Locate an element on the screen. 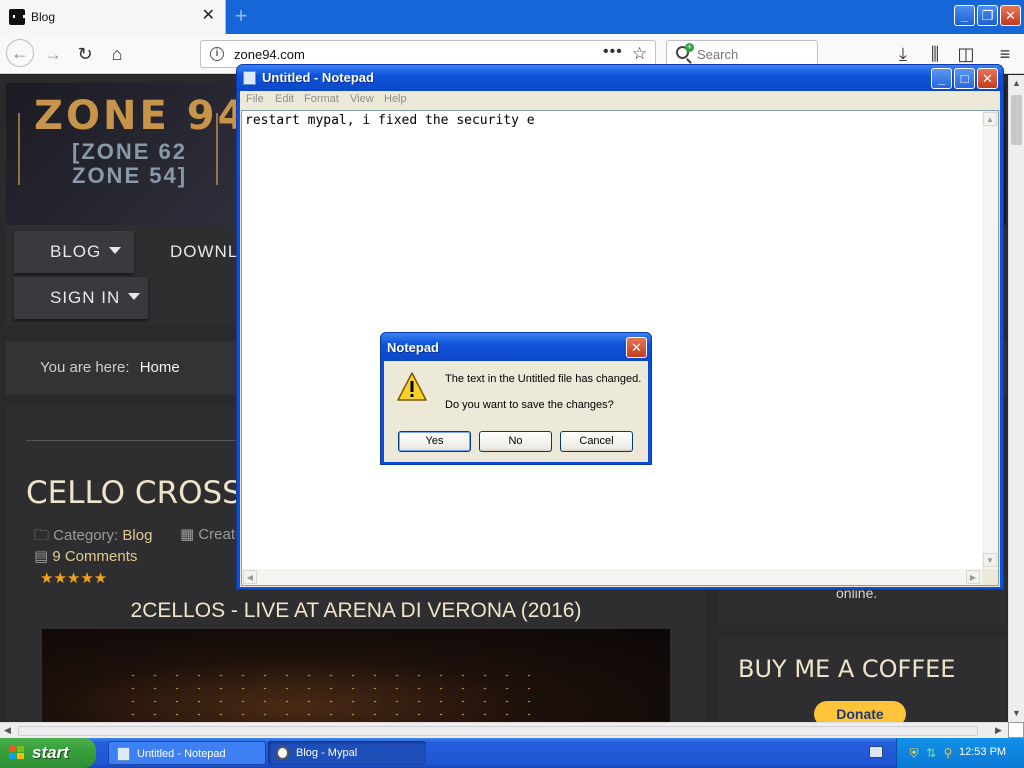 Image resolution: width=1024 pixels, height=768 pixels. comments-link: ▤ 9 Comments is located at coordinates (85, 556).